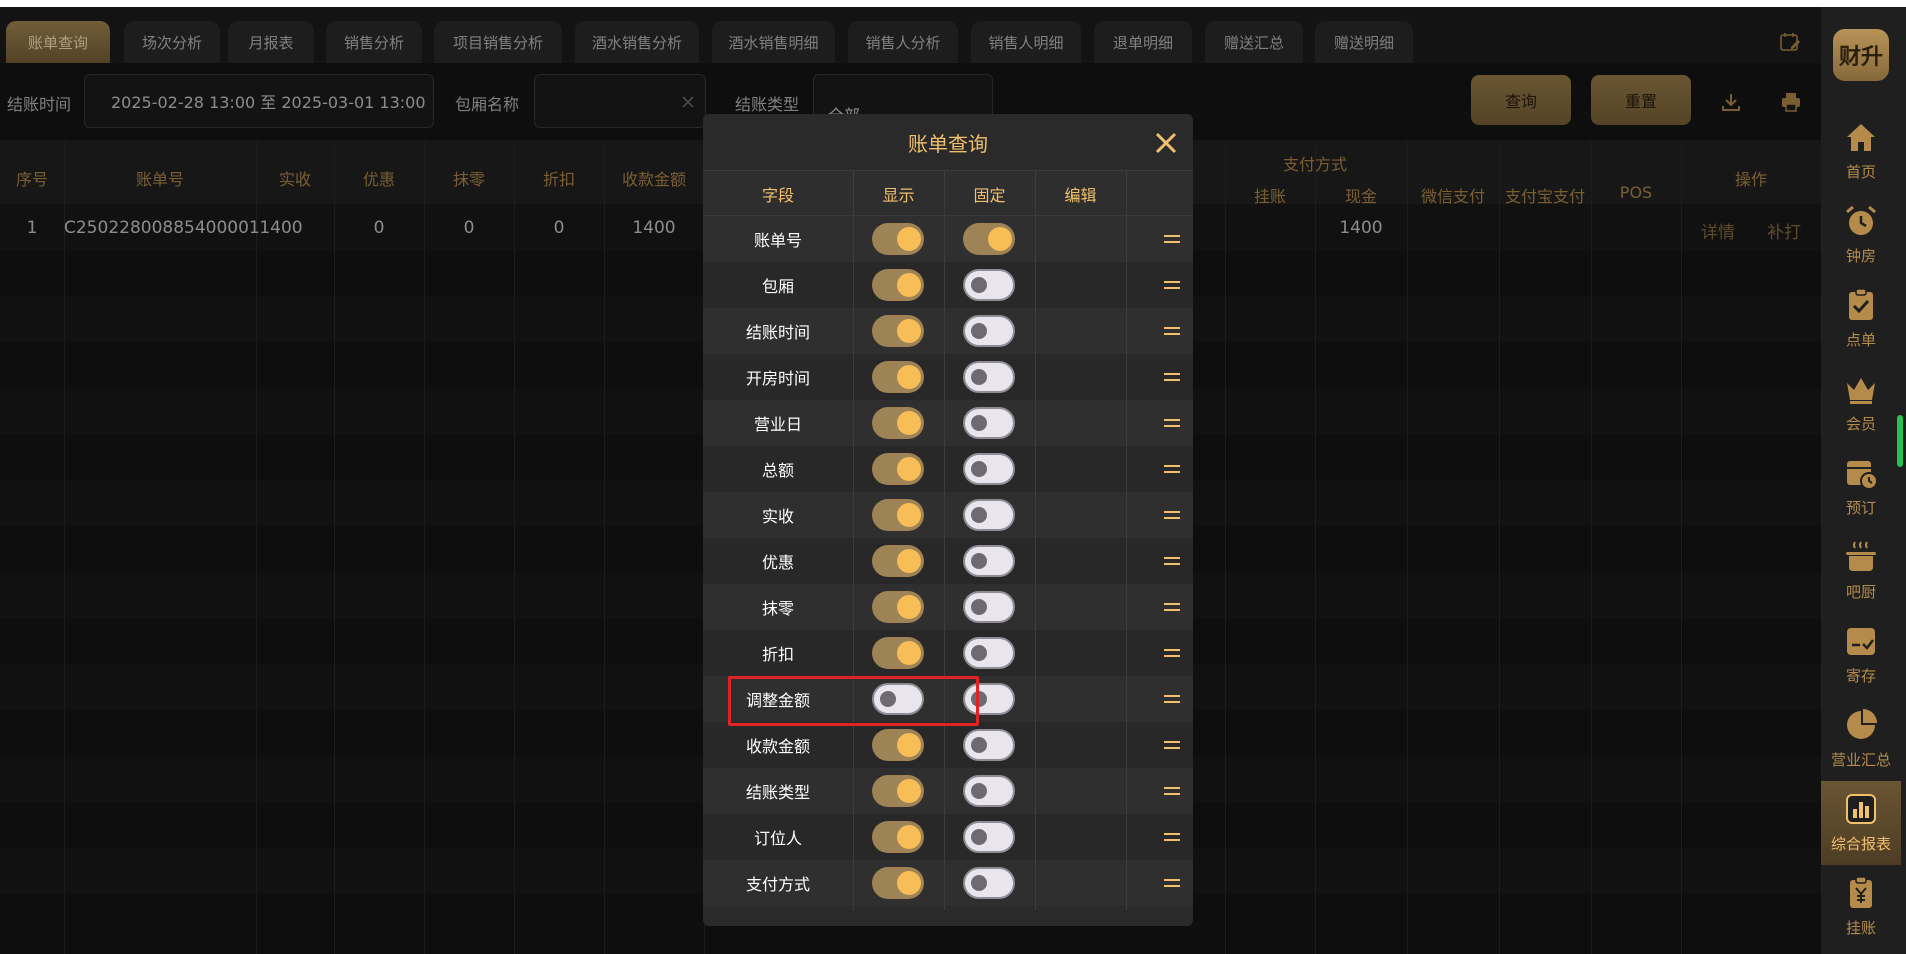 This screenshot has width=1906, height=954. What do you see at coordinates (1861, 571) in the screenshot?
I see `sidebar-item-kitchen: 吧厨` at bounding box center [1861, 571].